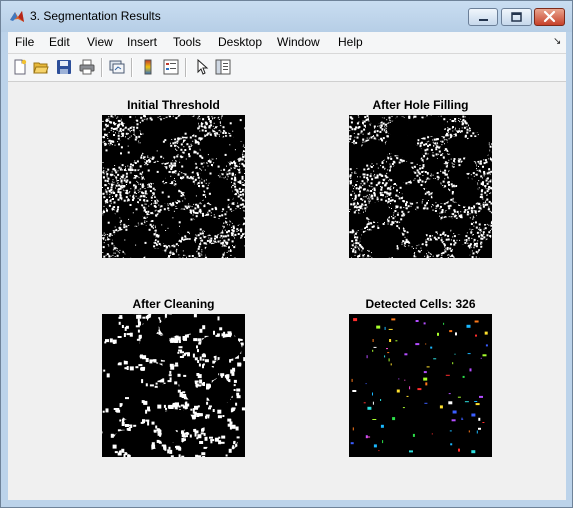  What do you see at coordinates (148, 67) in the screenshot?
I see `colorbar-icon` at bounding box center [148, 67].